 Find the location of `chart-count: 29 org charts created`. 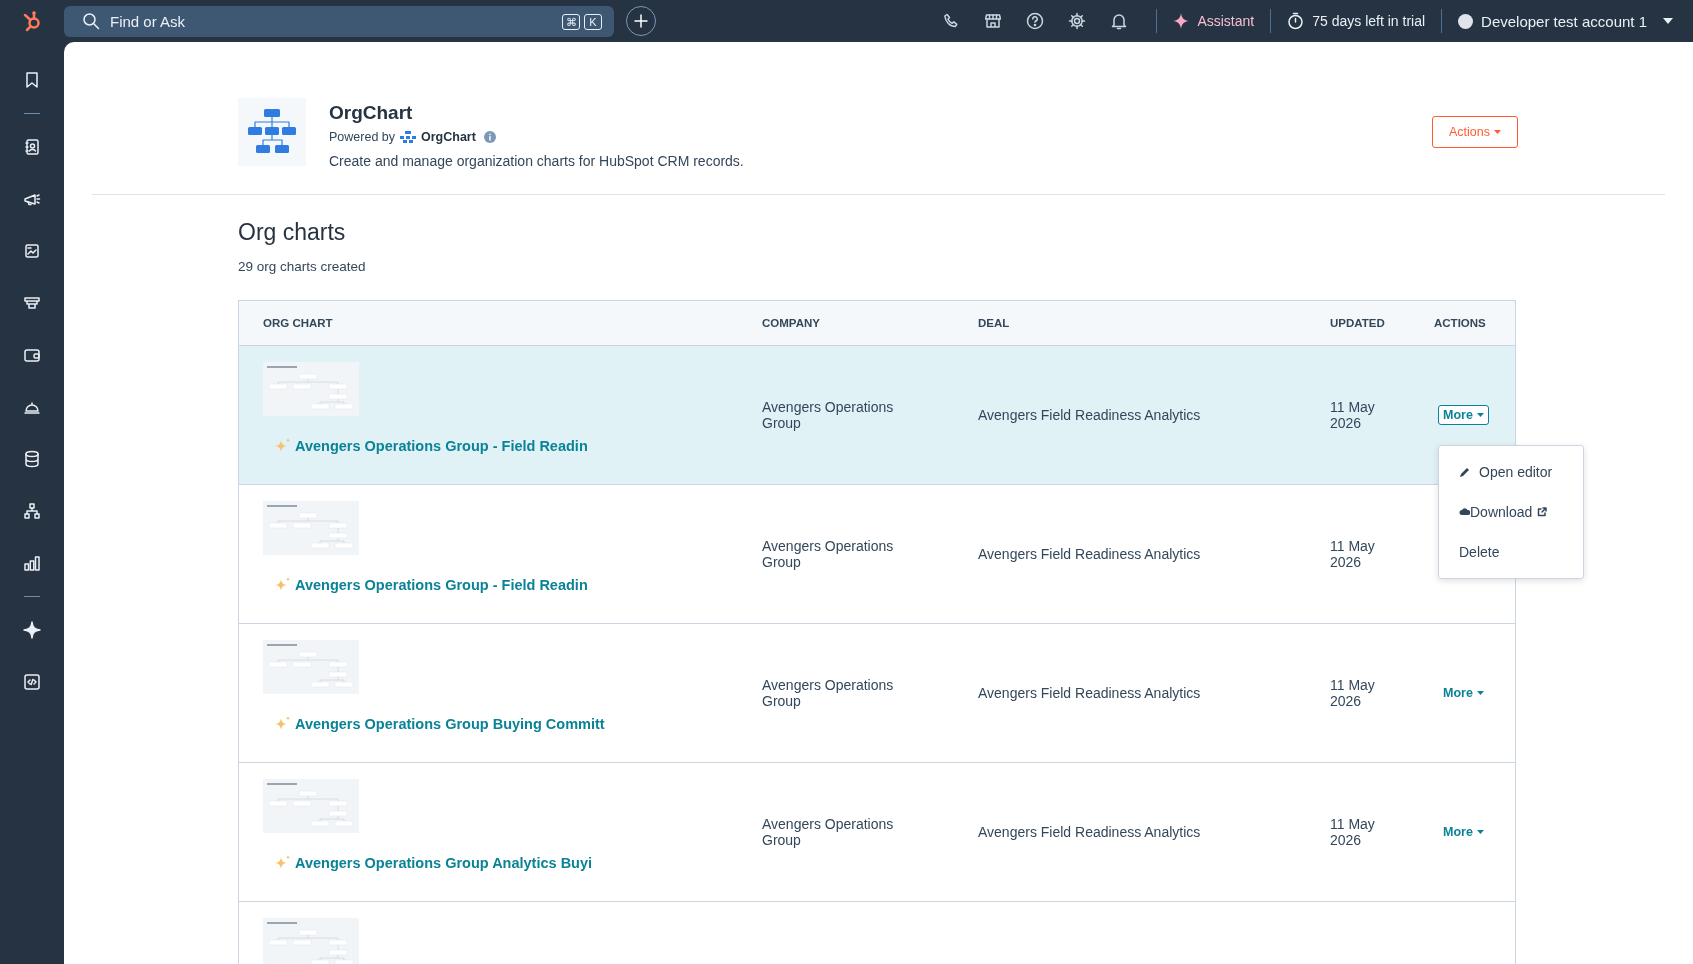

chart-count: 29 org charts created is located at coordinates (302, 266).